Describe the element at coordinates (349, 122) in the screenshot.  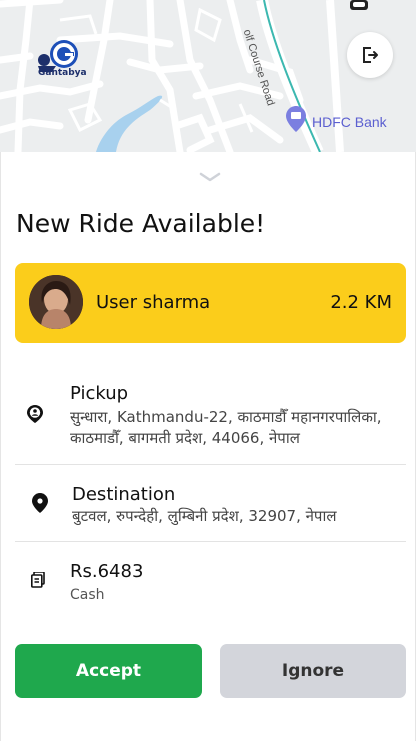
I see `poi-label: HDFC Bank` at that location.